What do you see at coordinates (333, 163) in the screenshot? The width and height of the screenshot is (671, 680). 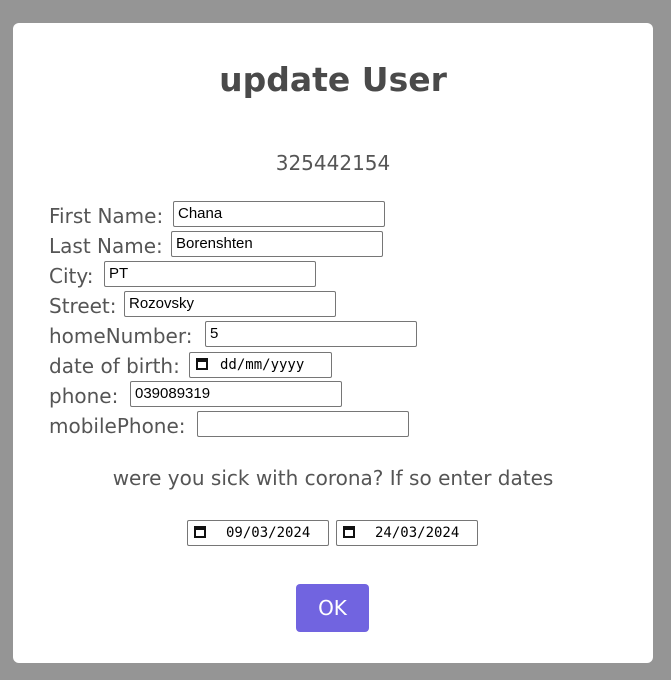 I see `user-id: 325442154` at bounding box center [333, 163].